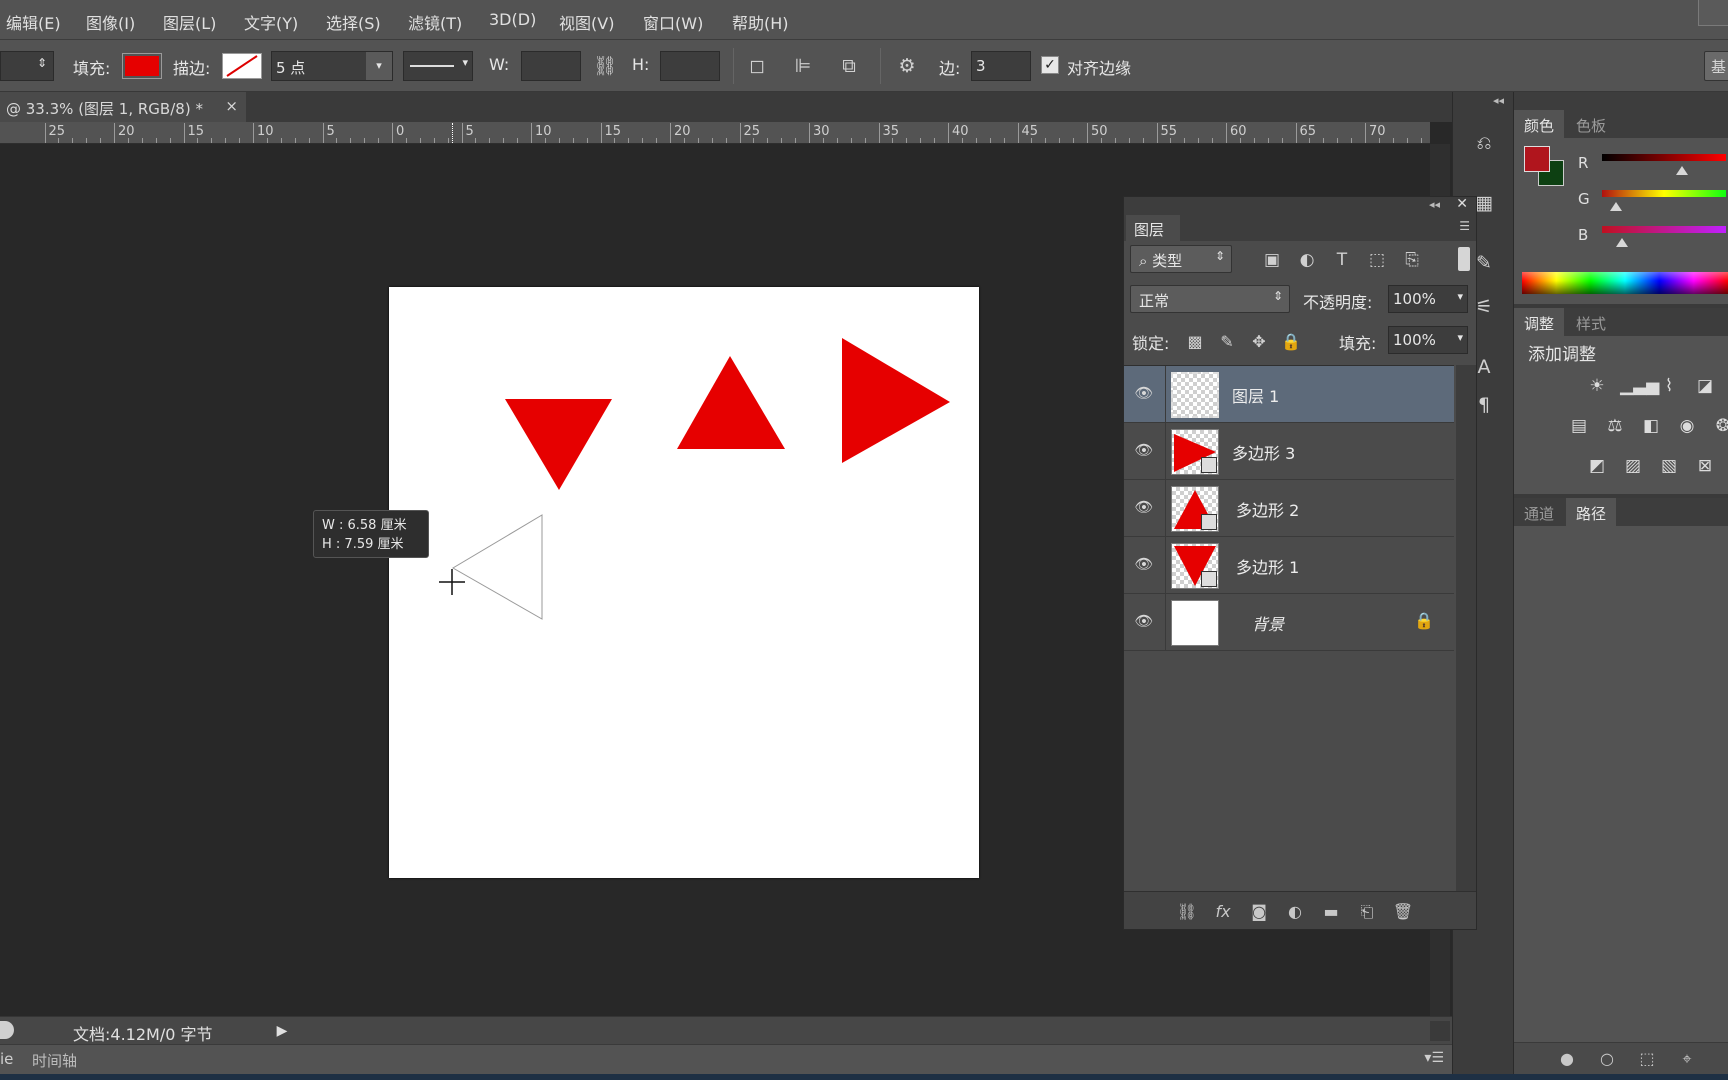 This screenshot has width=1728, height=1080. Describe the element at coordinates (27, 66) in the screenshot. I see `tool-mode-select: ⇕` at that location.